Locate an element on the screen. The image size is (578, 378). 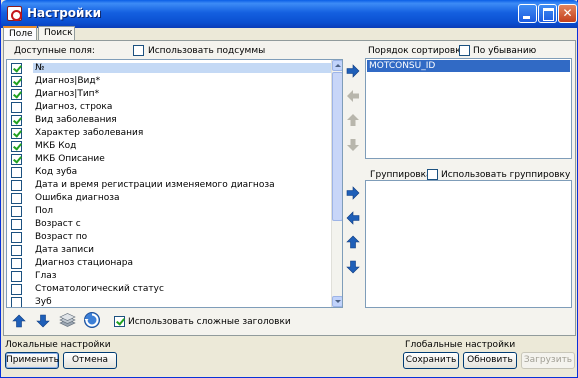
use-grouping-checkbox is located at coordinates (432, 174).